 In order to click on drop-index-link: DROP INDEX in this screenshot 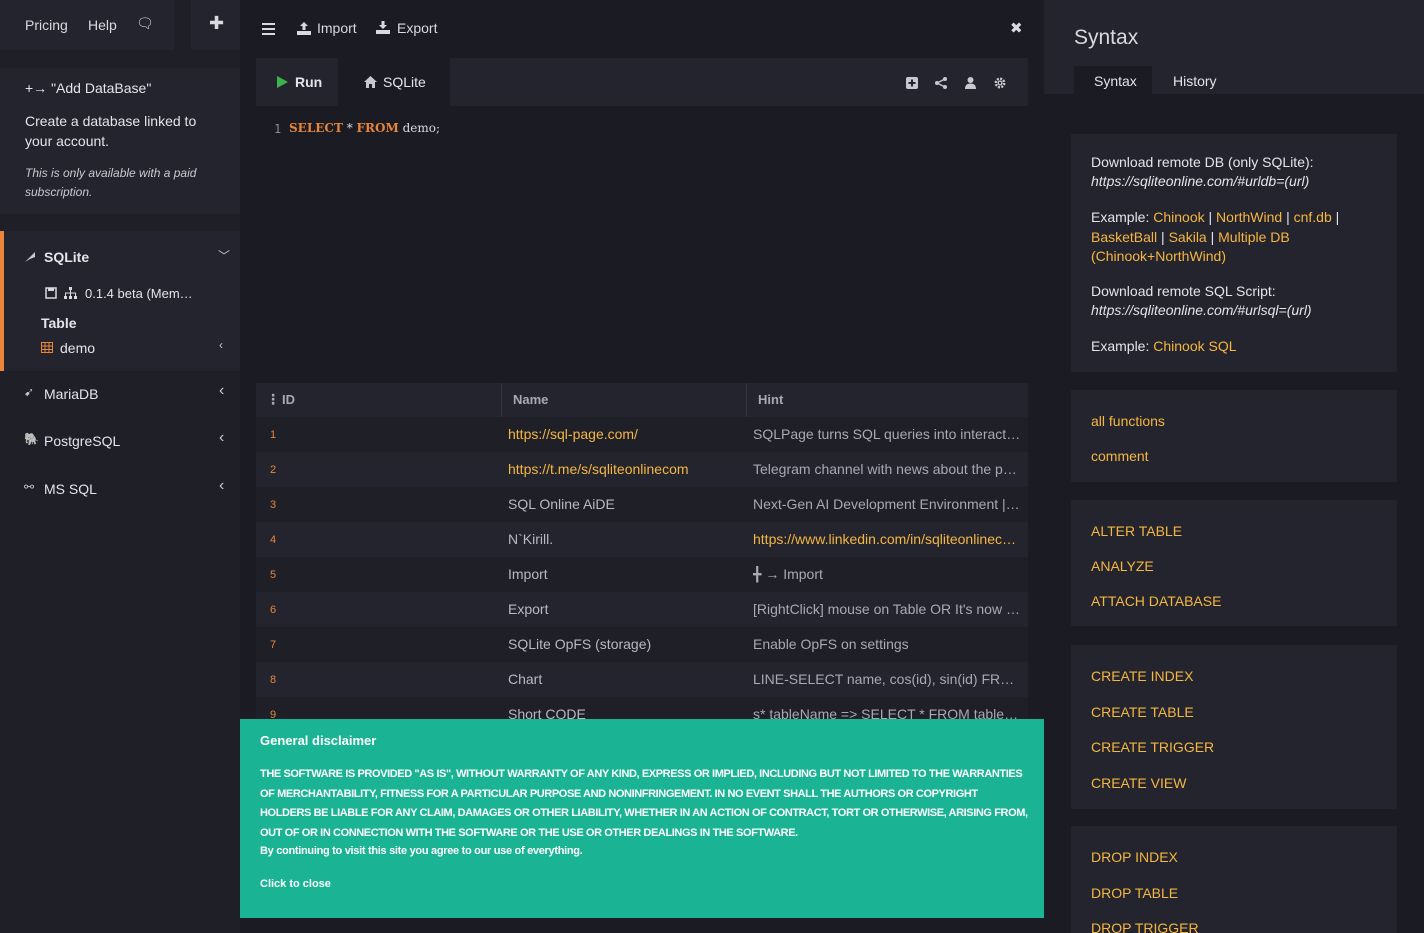, I will do `click(1134, 857)`.